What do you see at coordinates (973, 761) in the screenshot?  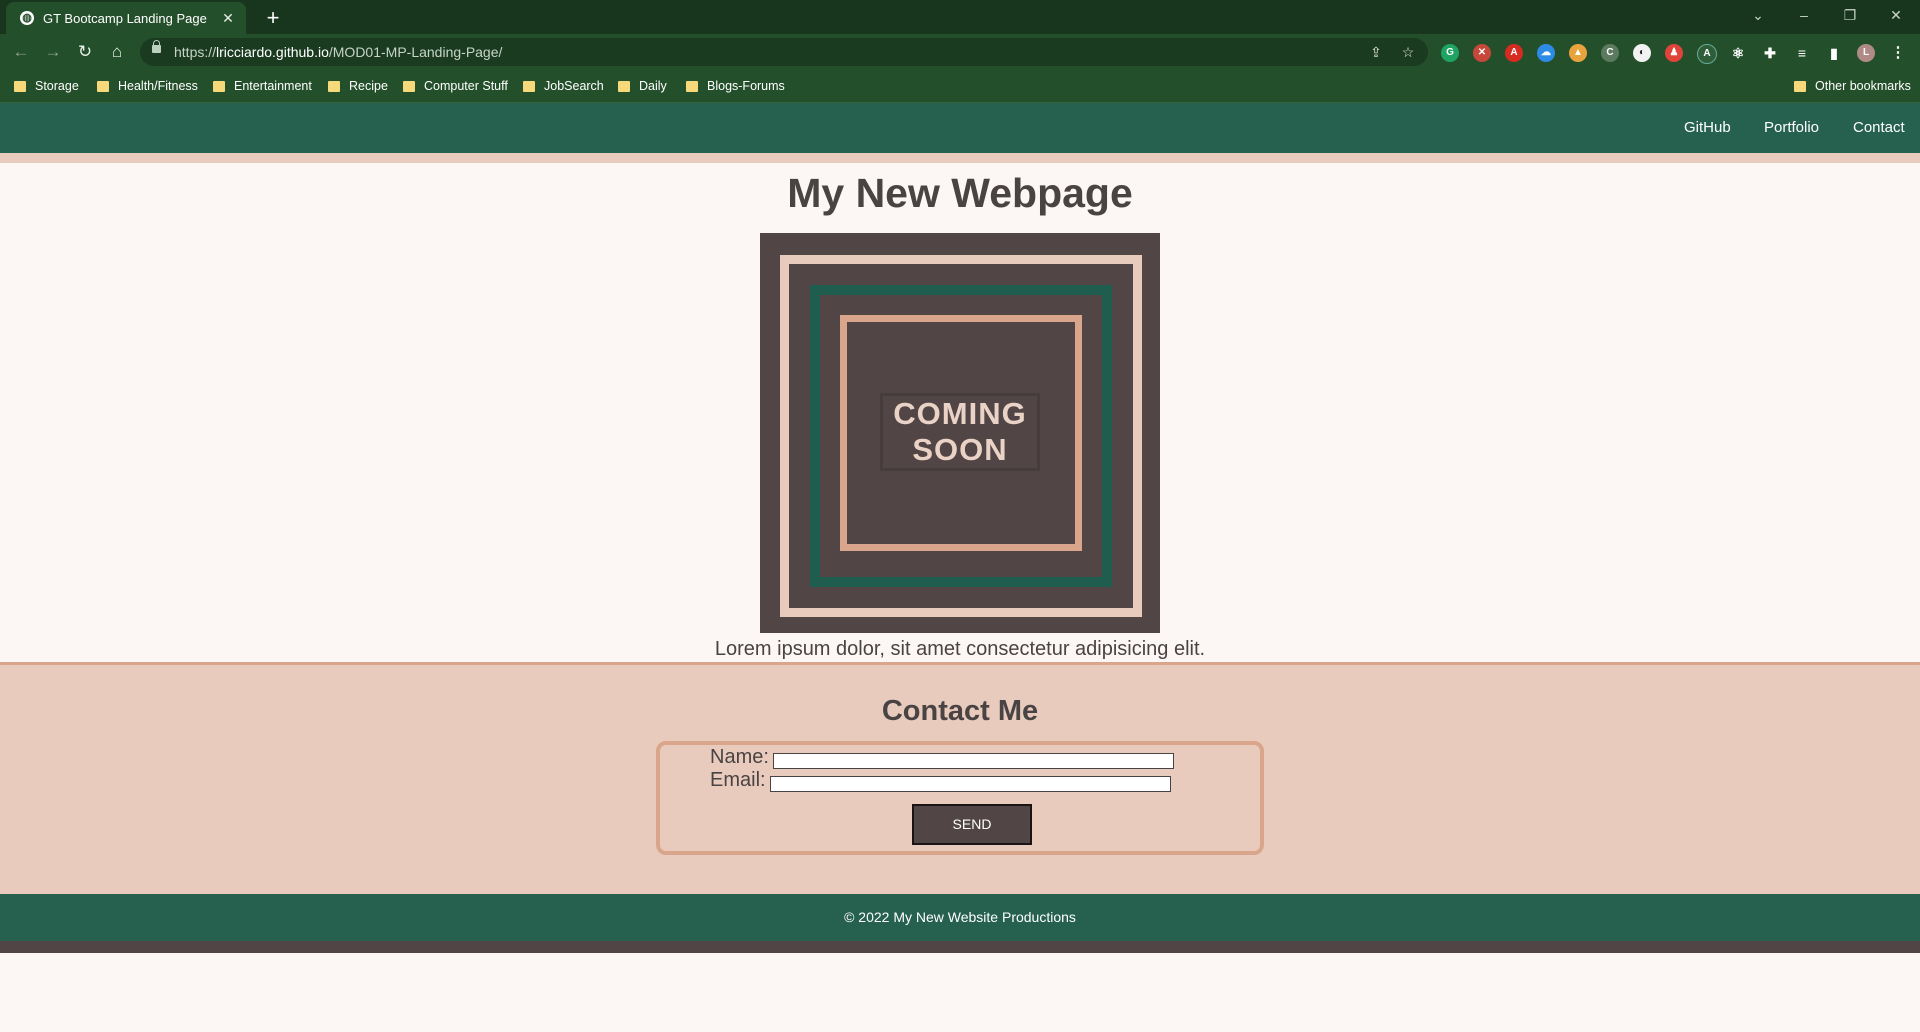 I see `name-field` at bounding box center [973, 761].